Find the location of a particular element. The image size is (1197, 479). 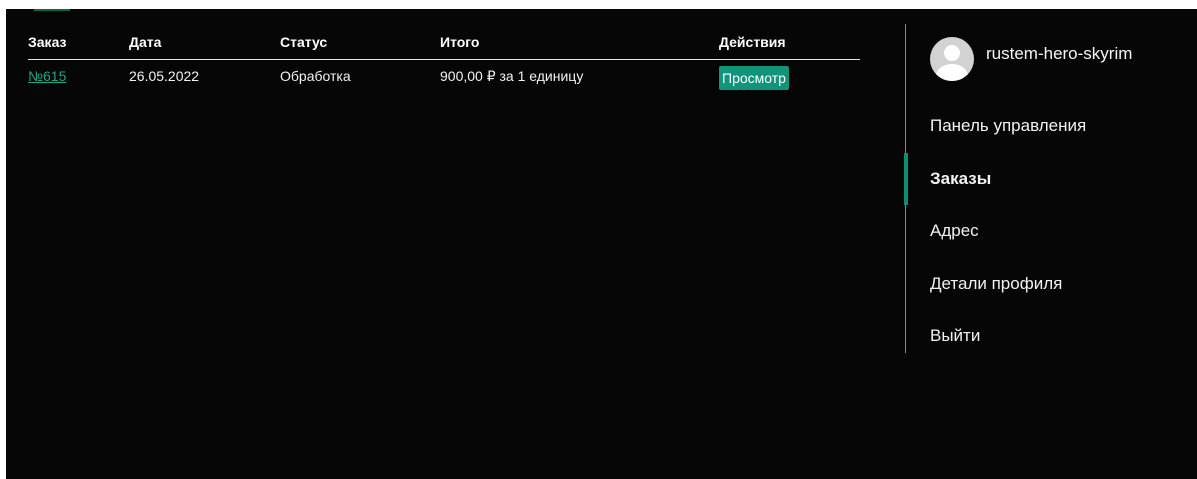

order-status: Обработка is located at coordinates (315, 76).